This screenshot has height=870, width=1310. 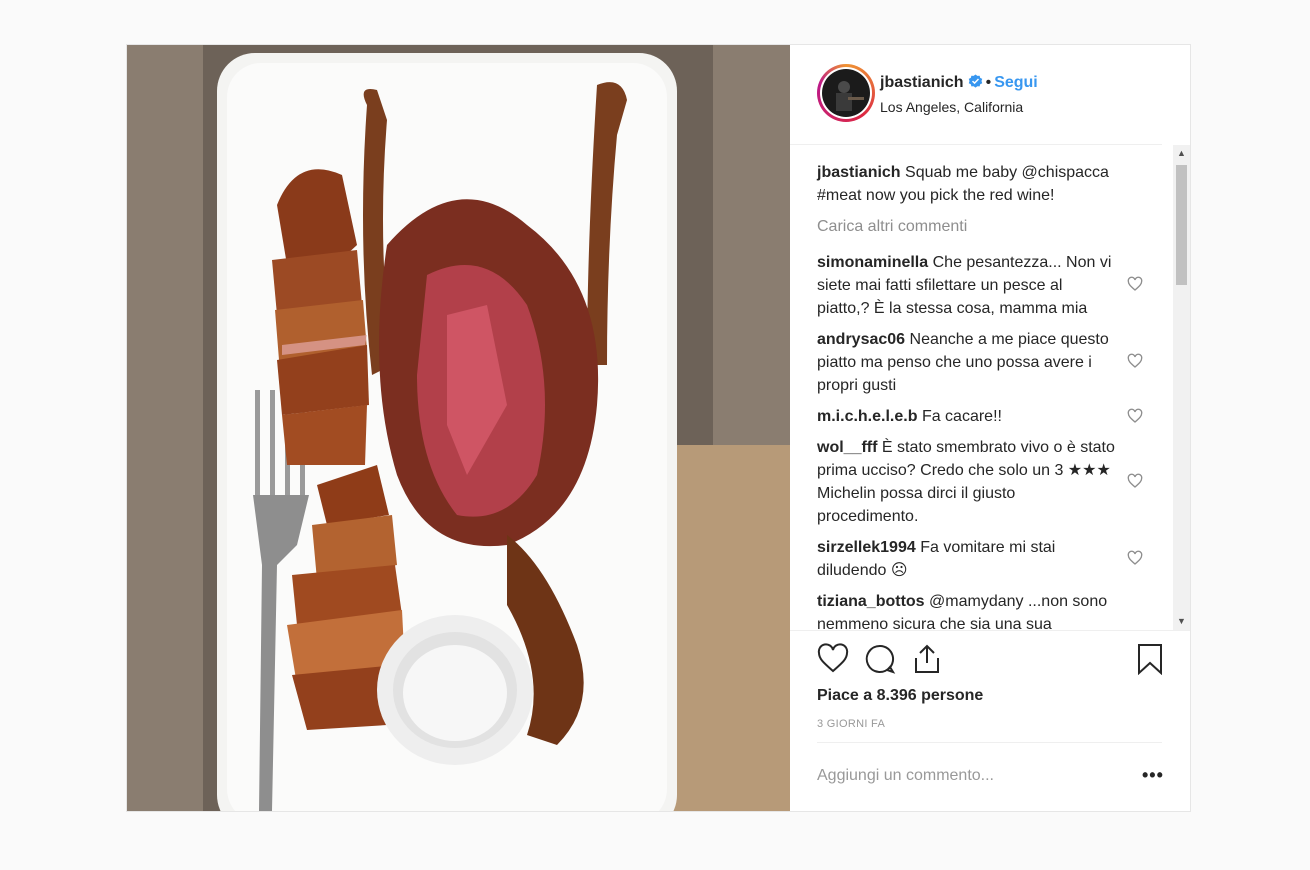 What do you see at coordinates (851, 724) in the screenshot?
I see `post-timestamp: 3 GIORNI FA` at bounding box center [851, 724].